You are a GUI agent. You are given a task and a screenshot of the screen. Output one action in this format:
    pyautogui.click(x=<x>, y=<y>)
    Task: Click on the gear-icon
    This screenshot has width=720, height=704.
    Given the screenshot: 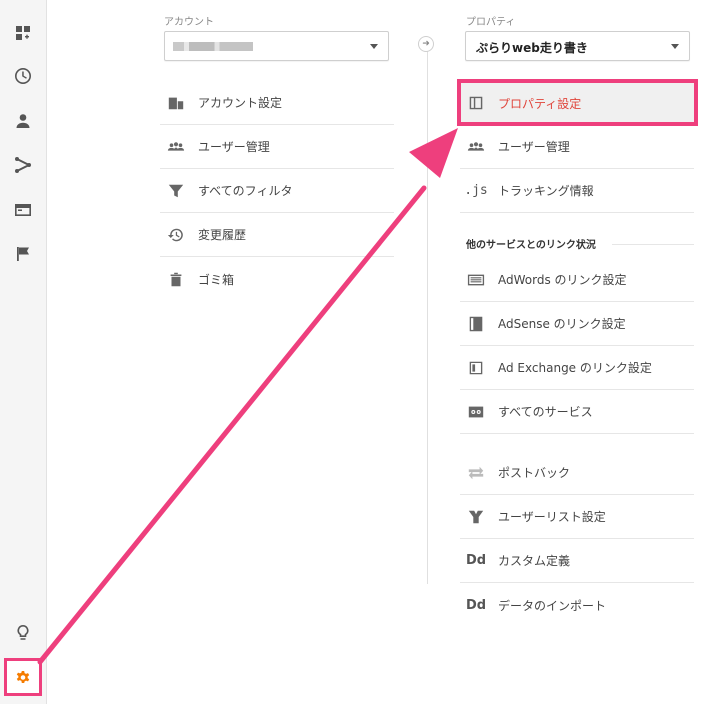 What is the action you would take?
    pyautogui.click(x=23, y=677)
    